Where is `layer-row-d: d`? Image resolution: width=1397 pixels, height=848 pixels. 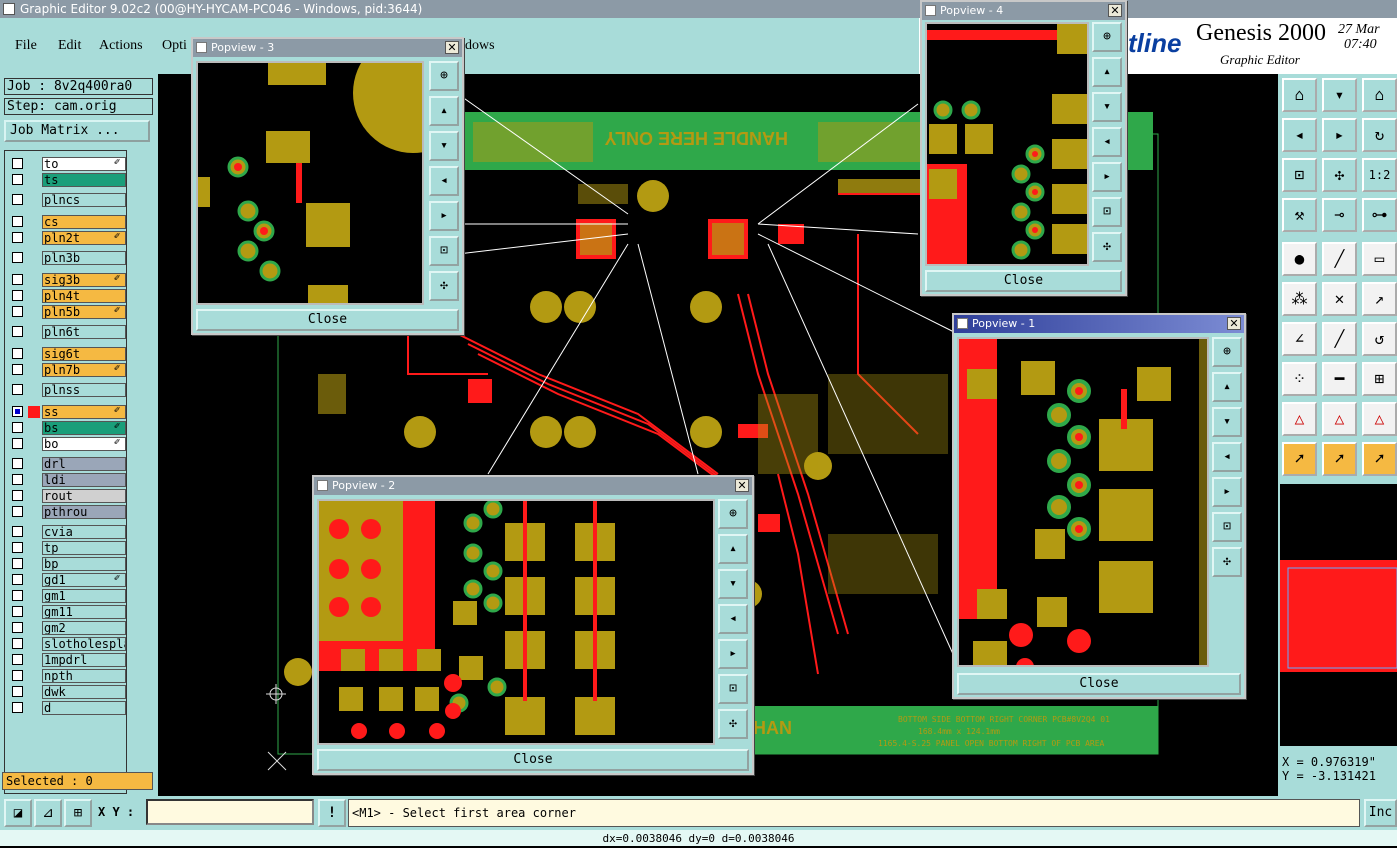 layer-row-d: d is located at coordinates (67, 708).